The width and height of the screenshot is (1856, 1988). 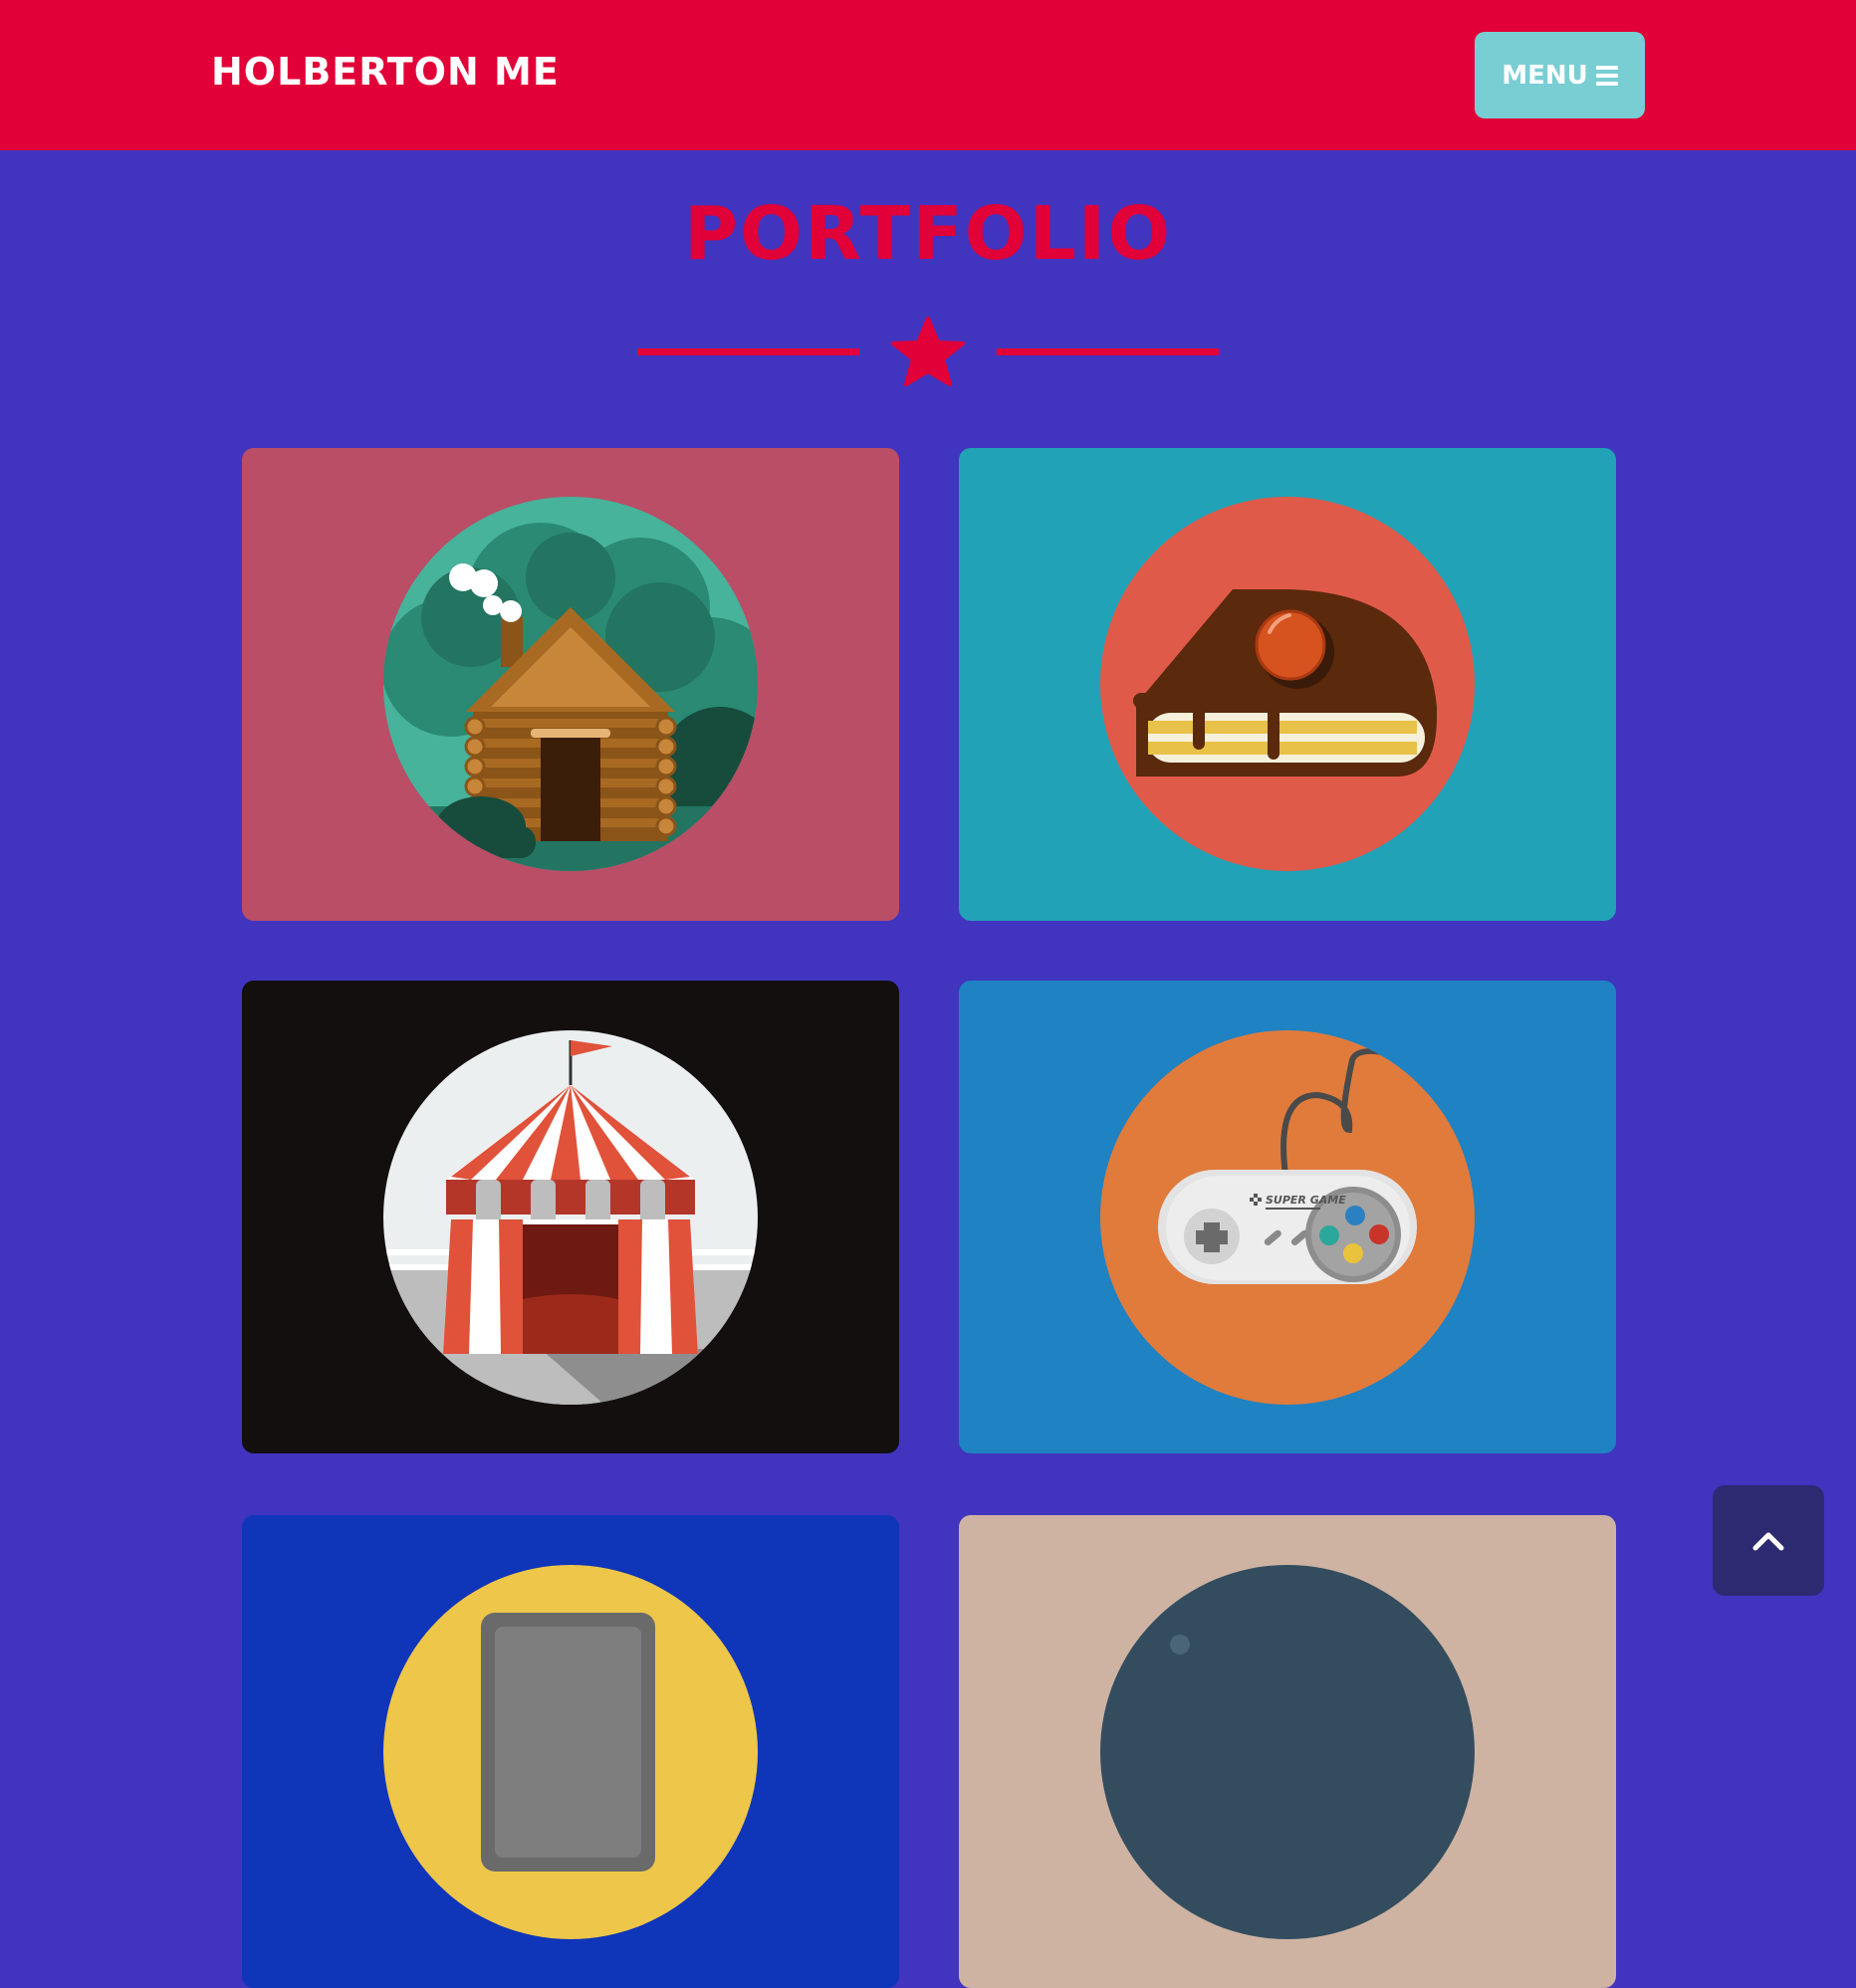 I want to click on star-icon, so click(x=928, y=351).